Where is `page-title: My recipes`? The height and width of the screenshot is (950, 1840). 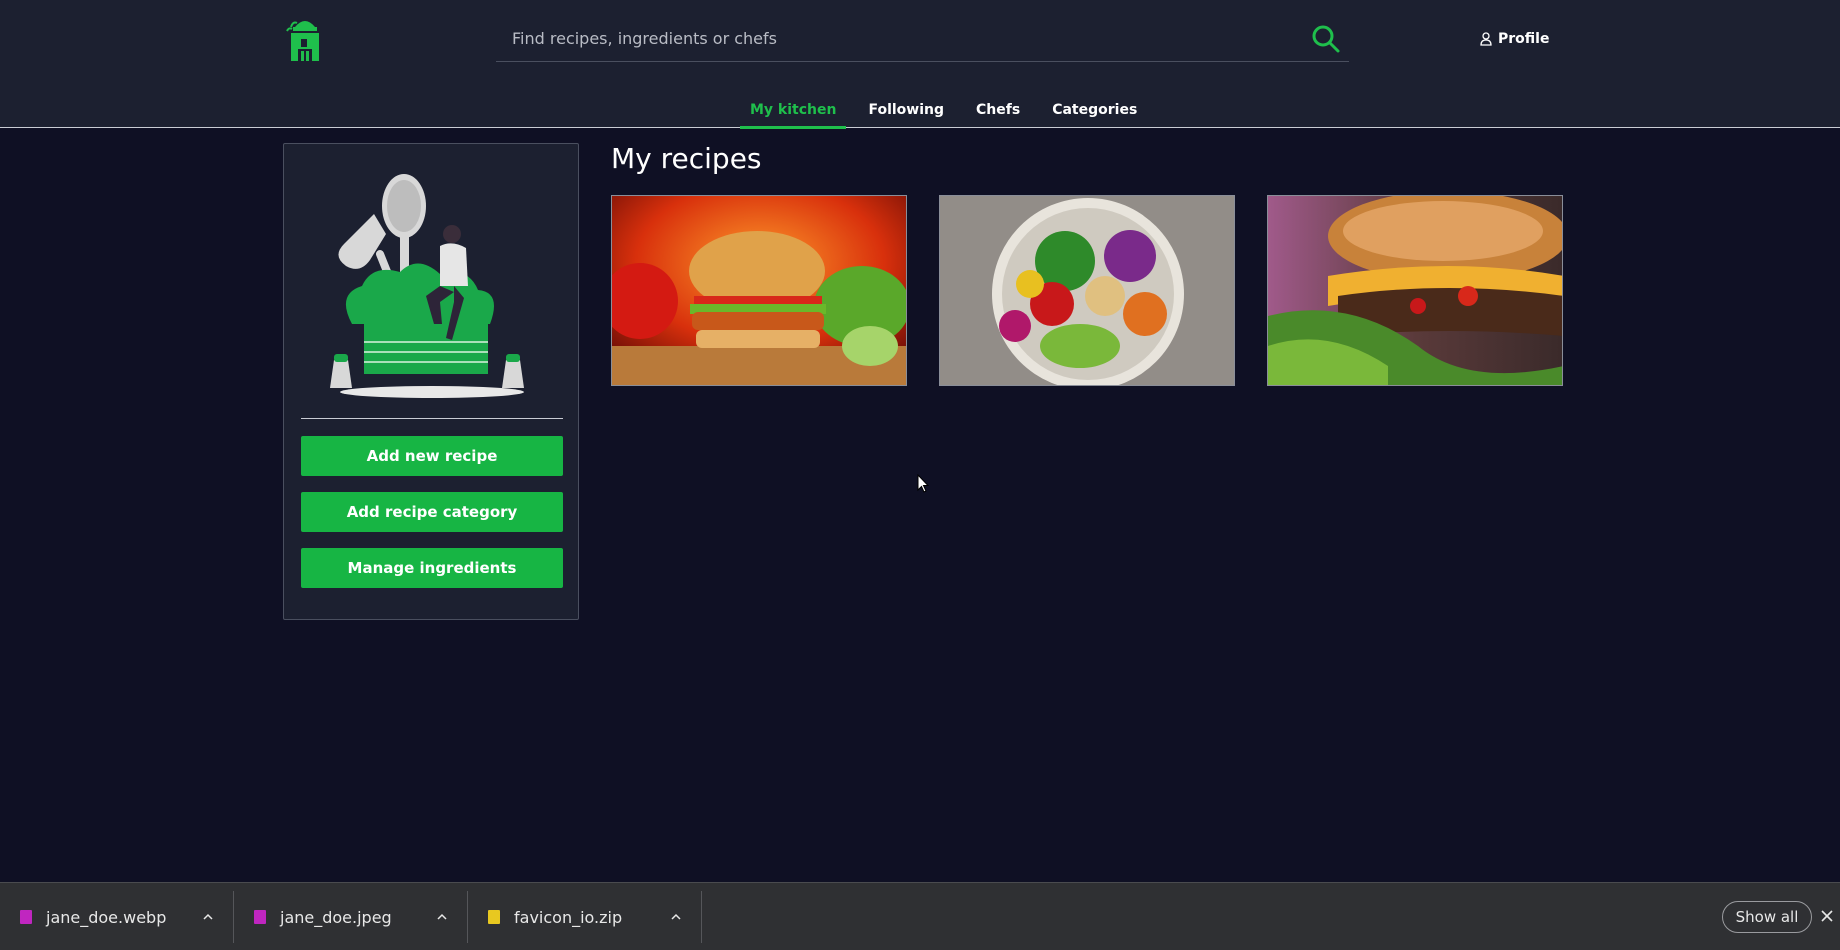 page-title: My recipes is located at coordinates (686, 158).